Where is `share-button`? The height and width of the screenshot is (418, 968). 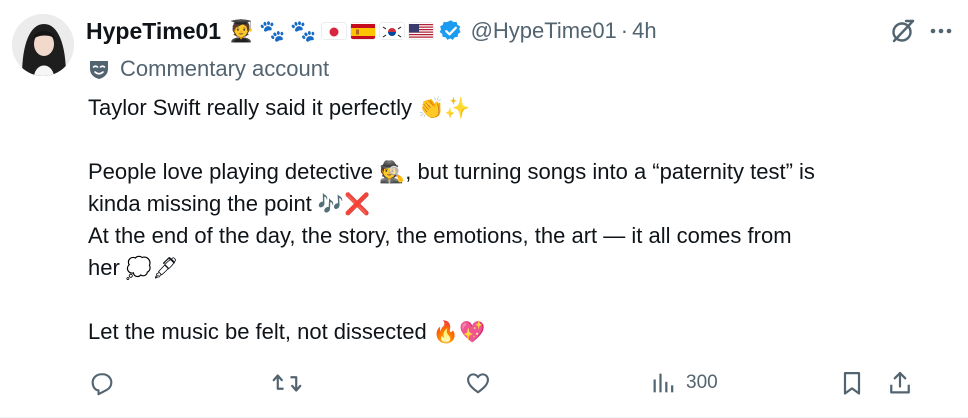
share-button is located at coordinates (900, 383).